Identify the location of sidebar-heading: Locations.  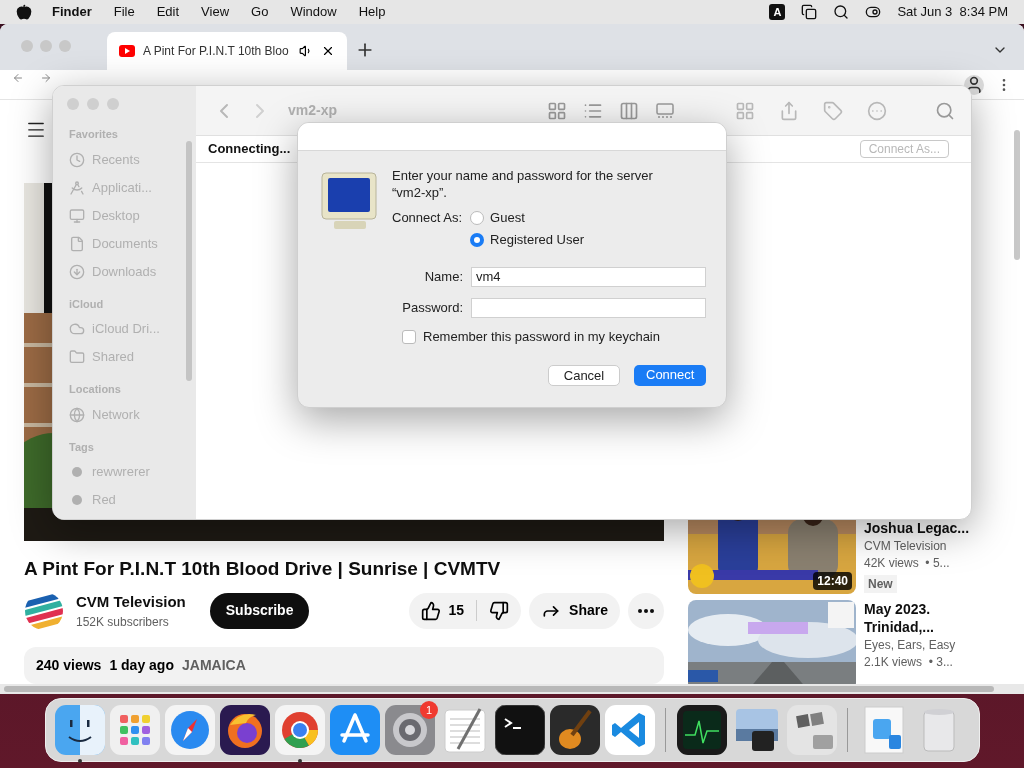
(95, 389).